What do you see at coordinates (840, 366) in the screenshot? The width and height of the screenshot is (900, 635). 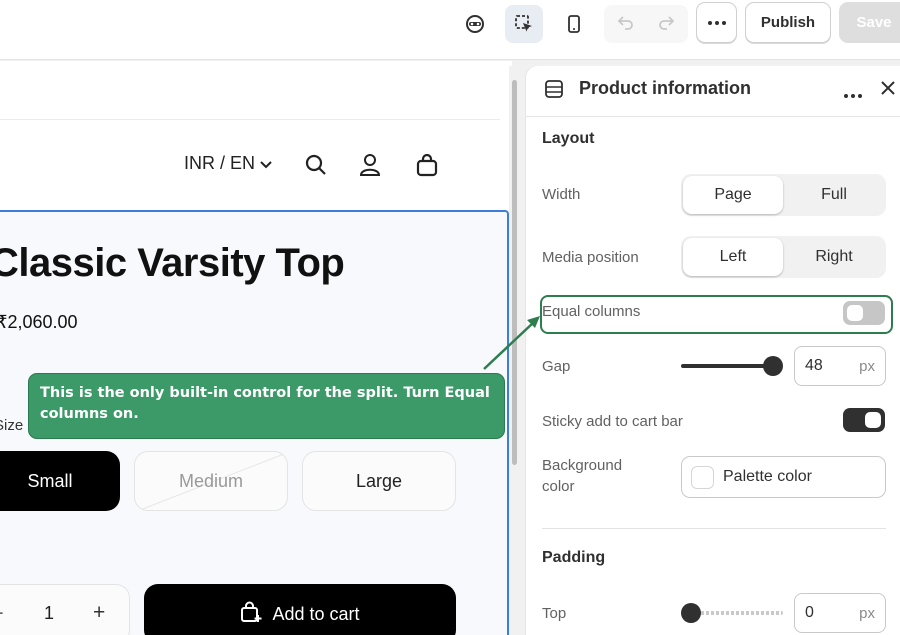 I see `gap-input: 48 px` at bounding box center [840, 366].